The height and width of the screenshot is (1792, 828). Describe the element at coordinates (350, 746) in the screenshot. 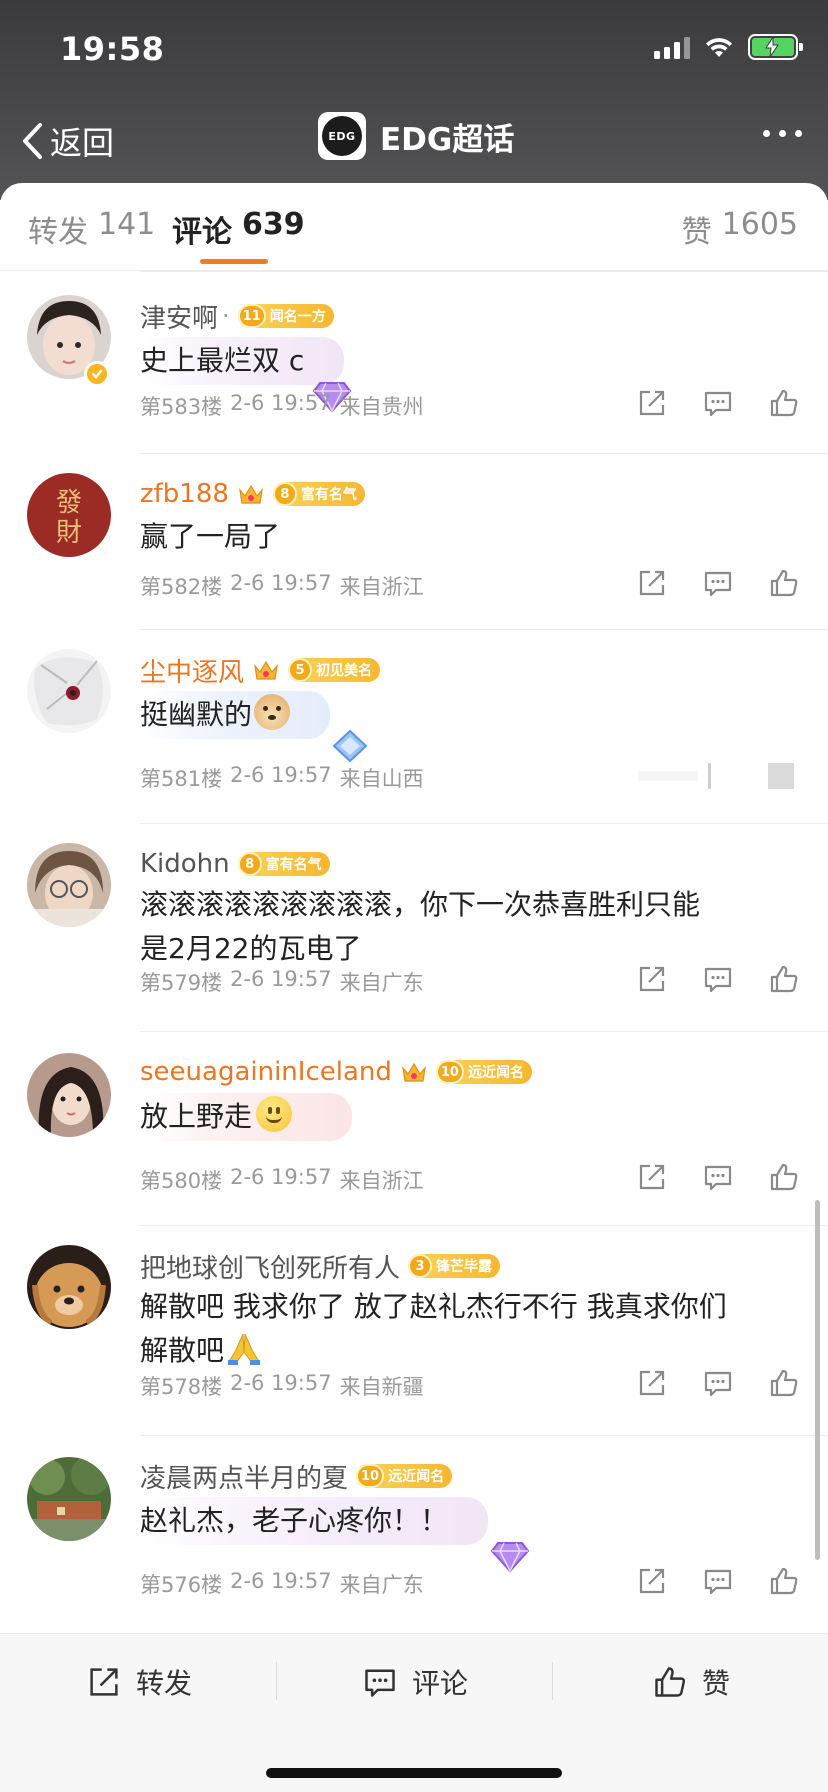

I see `gem-icon` at that location.